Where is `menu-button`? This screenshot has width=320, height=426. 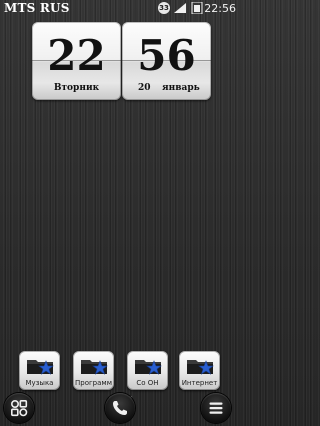 menu-button is located at coordinates (216, 408).